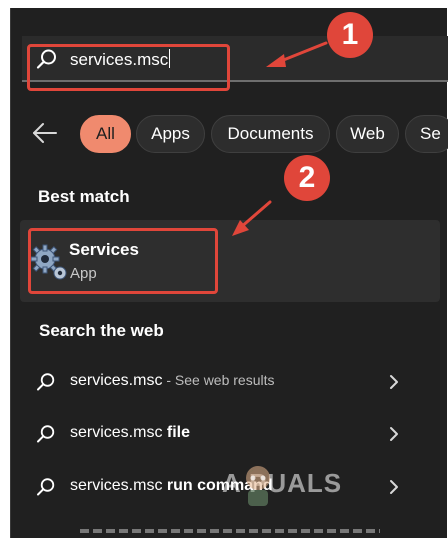 Image resolution: width=448 pixels, height=545 pixels. I want to click on partial-web-row, so click(215, 530).